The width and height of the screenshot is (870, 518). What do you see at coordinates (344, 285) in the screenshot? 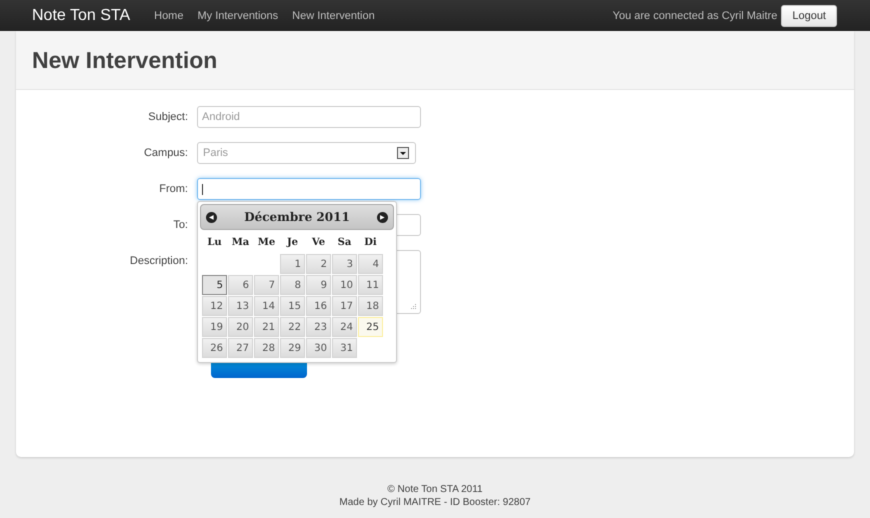
I see `day-cell: 10` at bounding box center [344, 285].